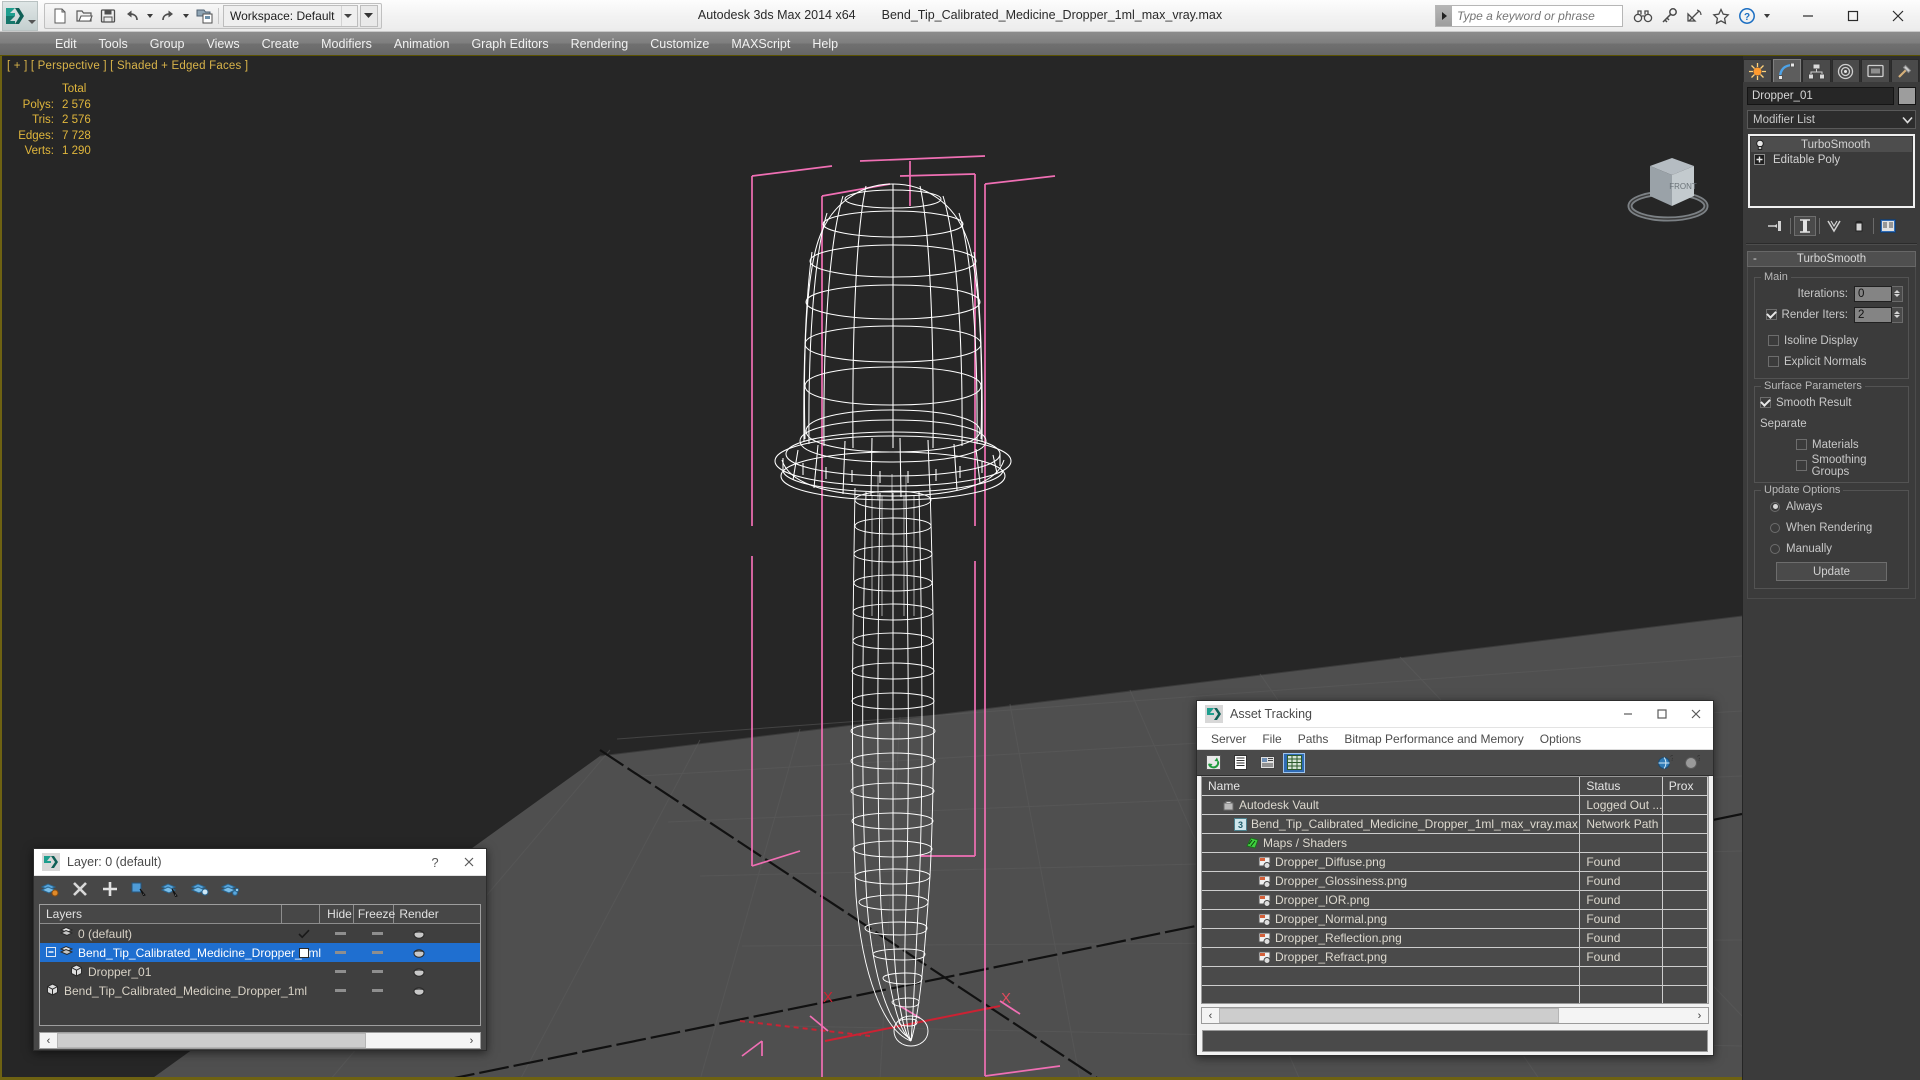  I want to click on render-iters-spinner-arrows, so click(1897, 314).